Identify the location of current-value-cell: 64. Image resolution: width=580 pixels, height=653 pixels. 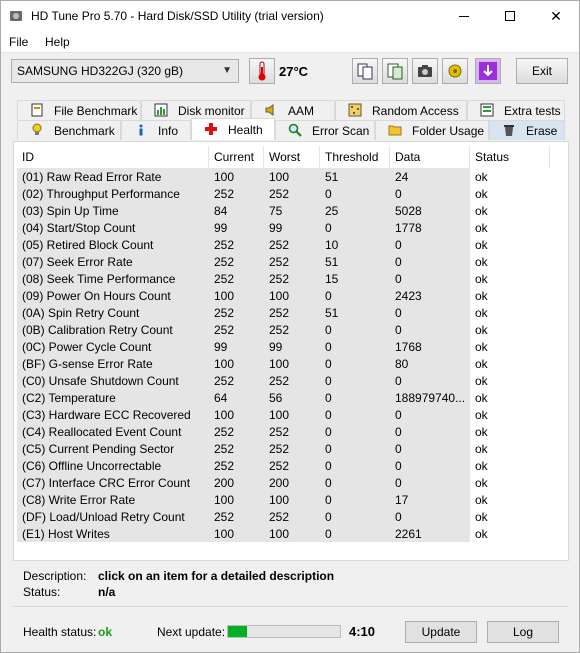
(236, 397).